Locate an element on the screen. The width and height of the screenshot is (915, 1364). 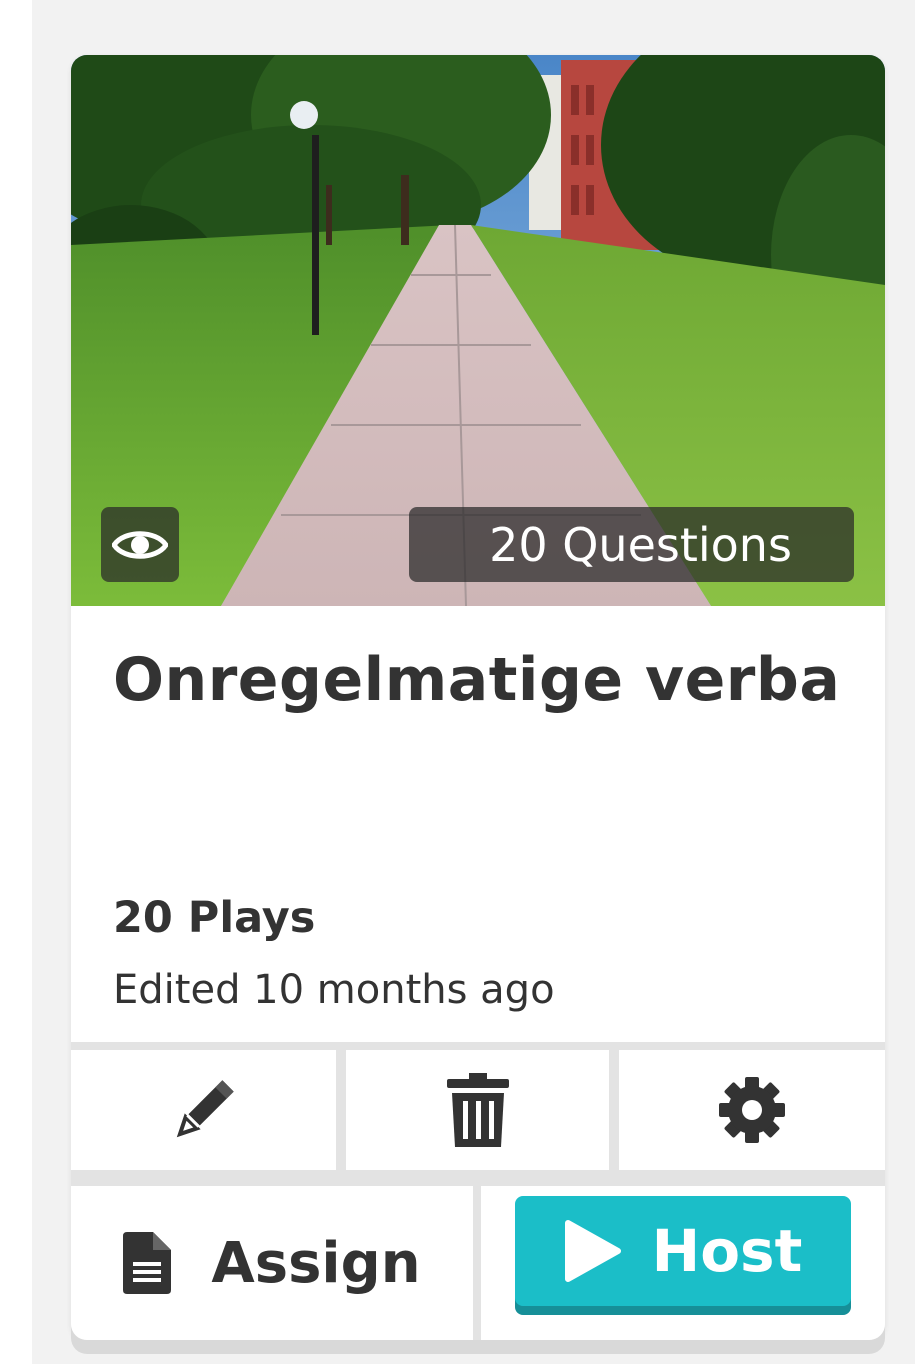
document-icon is located at coordinates (147, 1263).